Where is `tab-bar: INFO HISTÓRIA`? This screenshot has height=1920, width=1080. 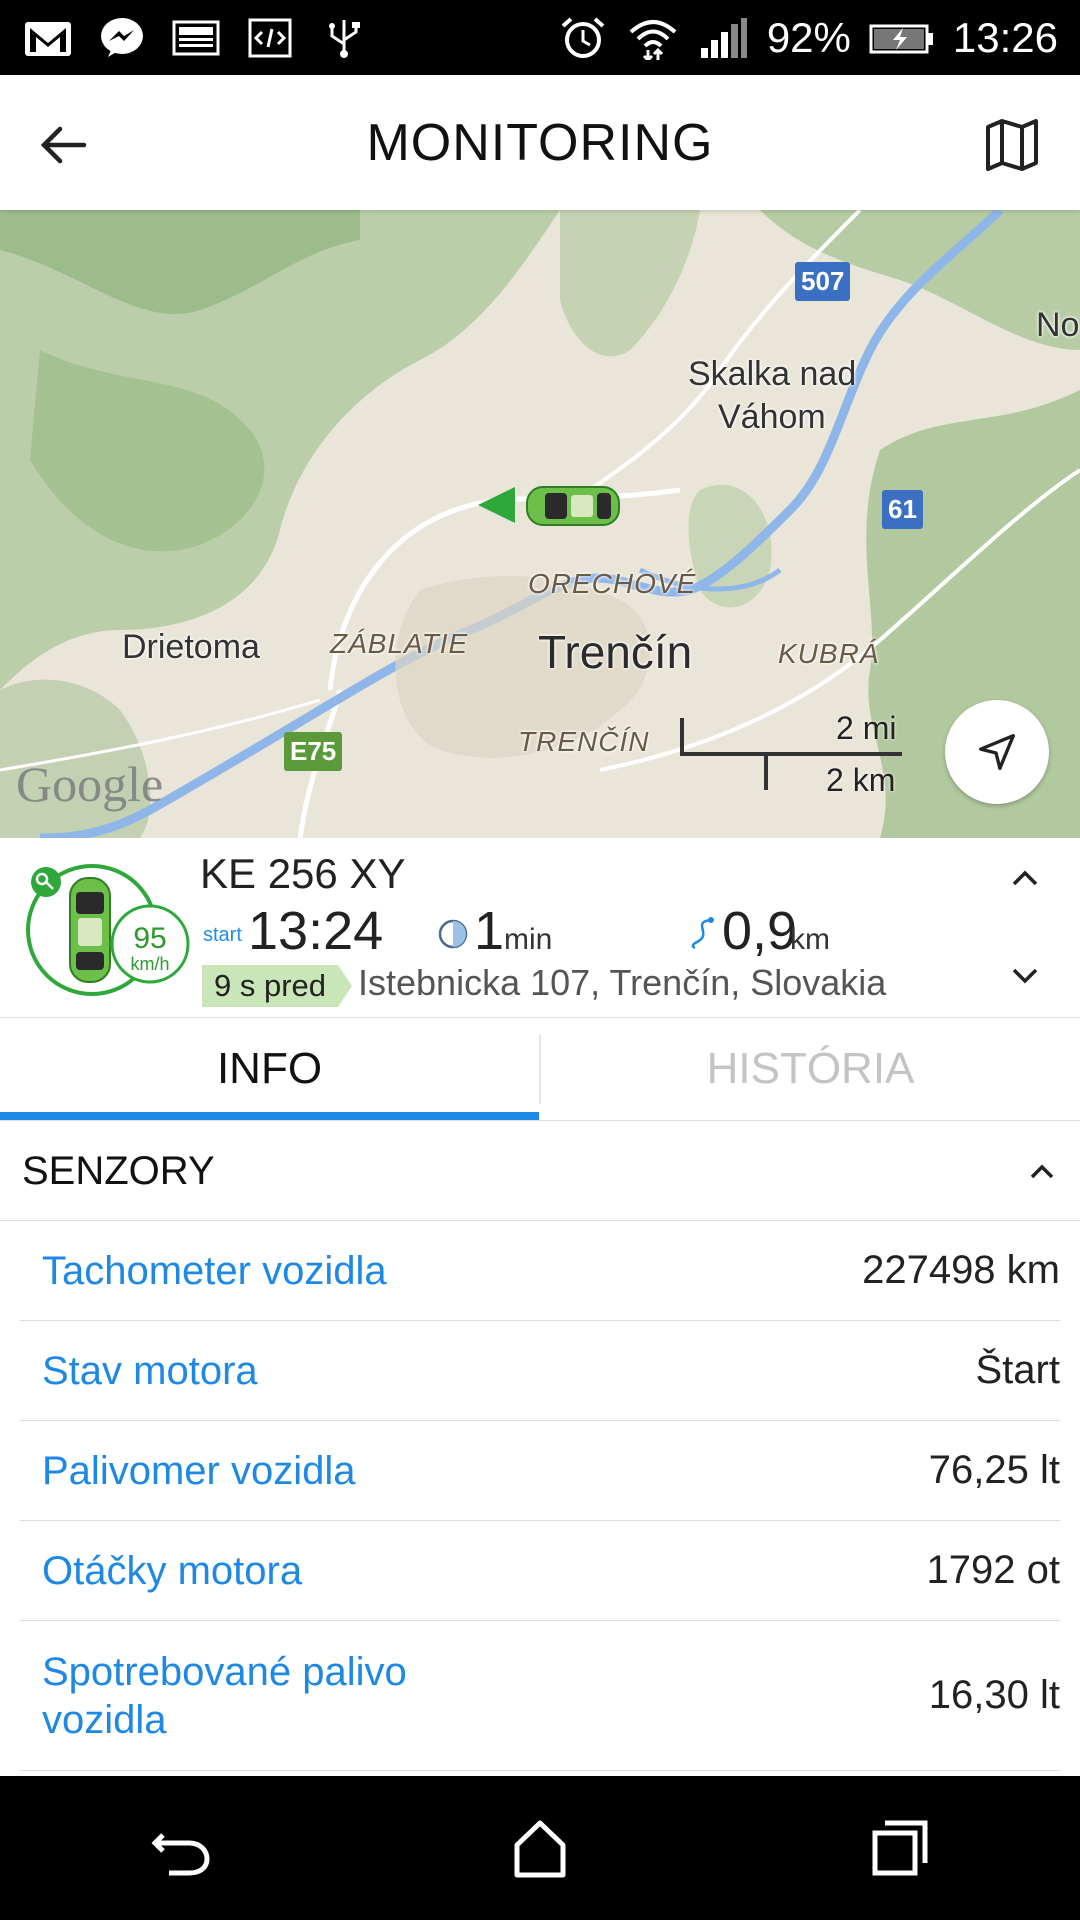 tab-bar: INFO HISTÓRIA is located at coordinates (540, 1069).